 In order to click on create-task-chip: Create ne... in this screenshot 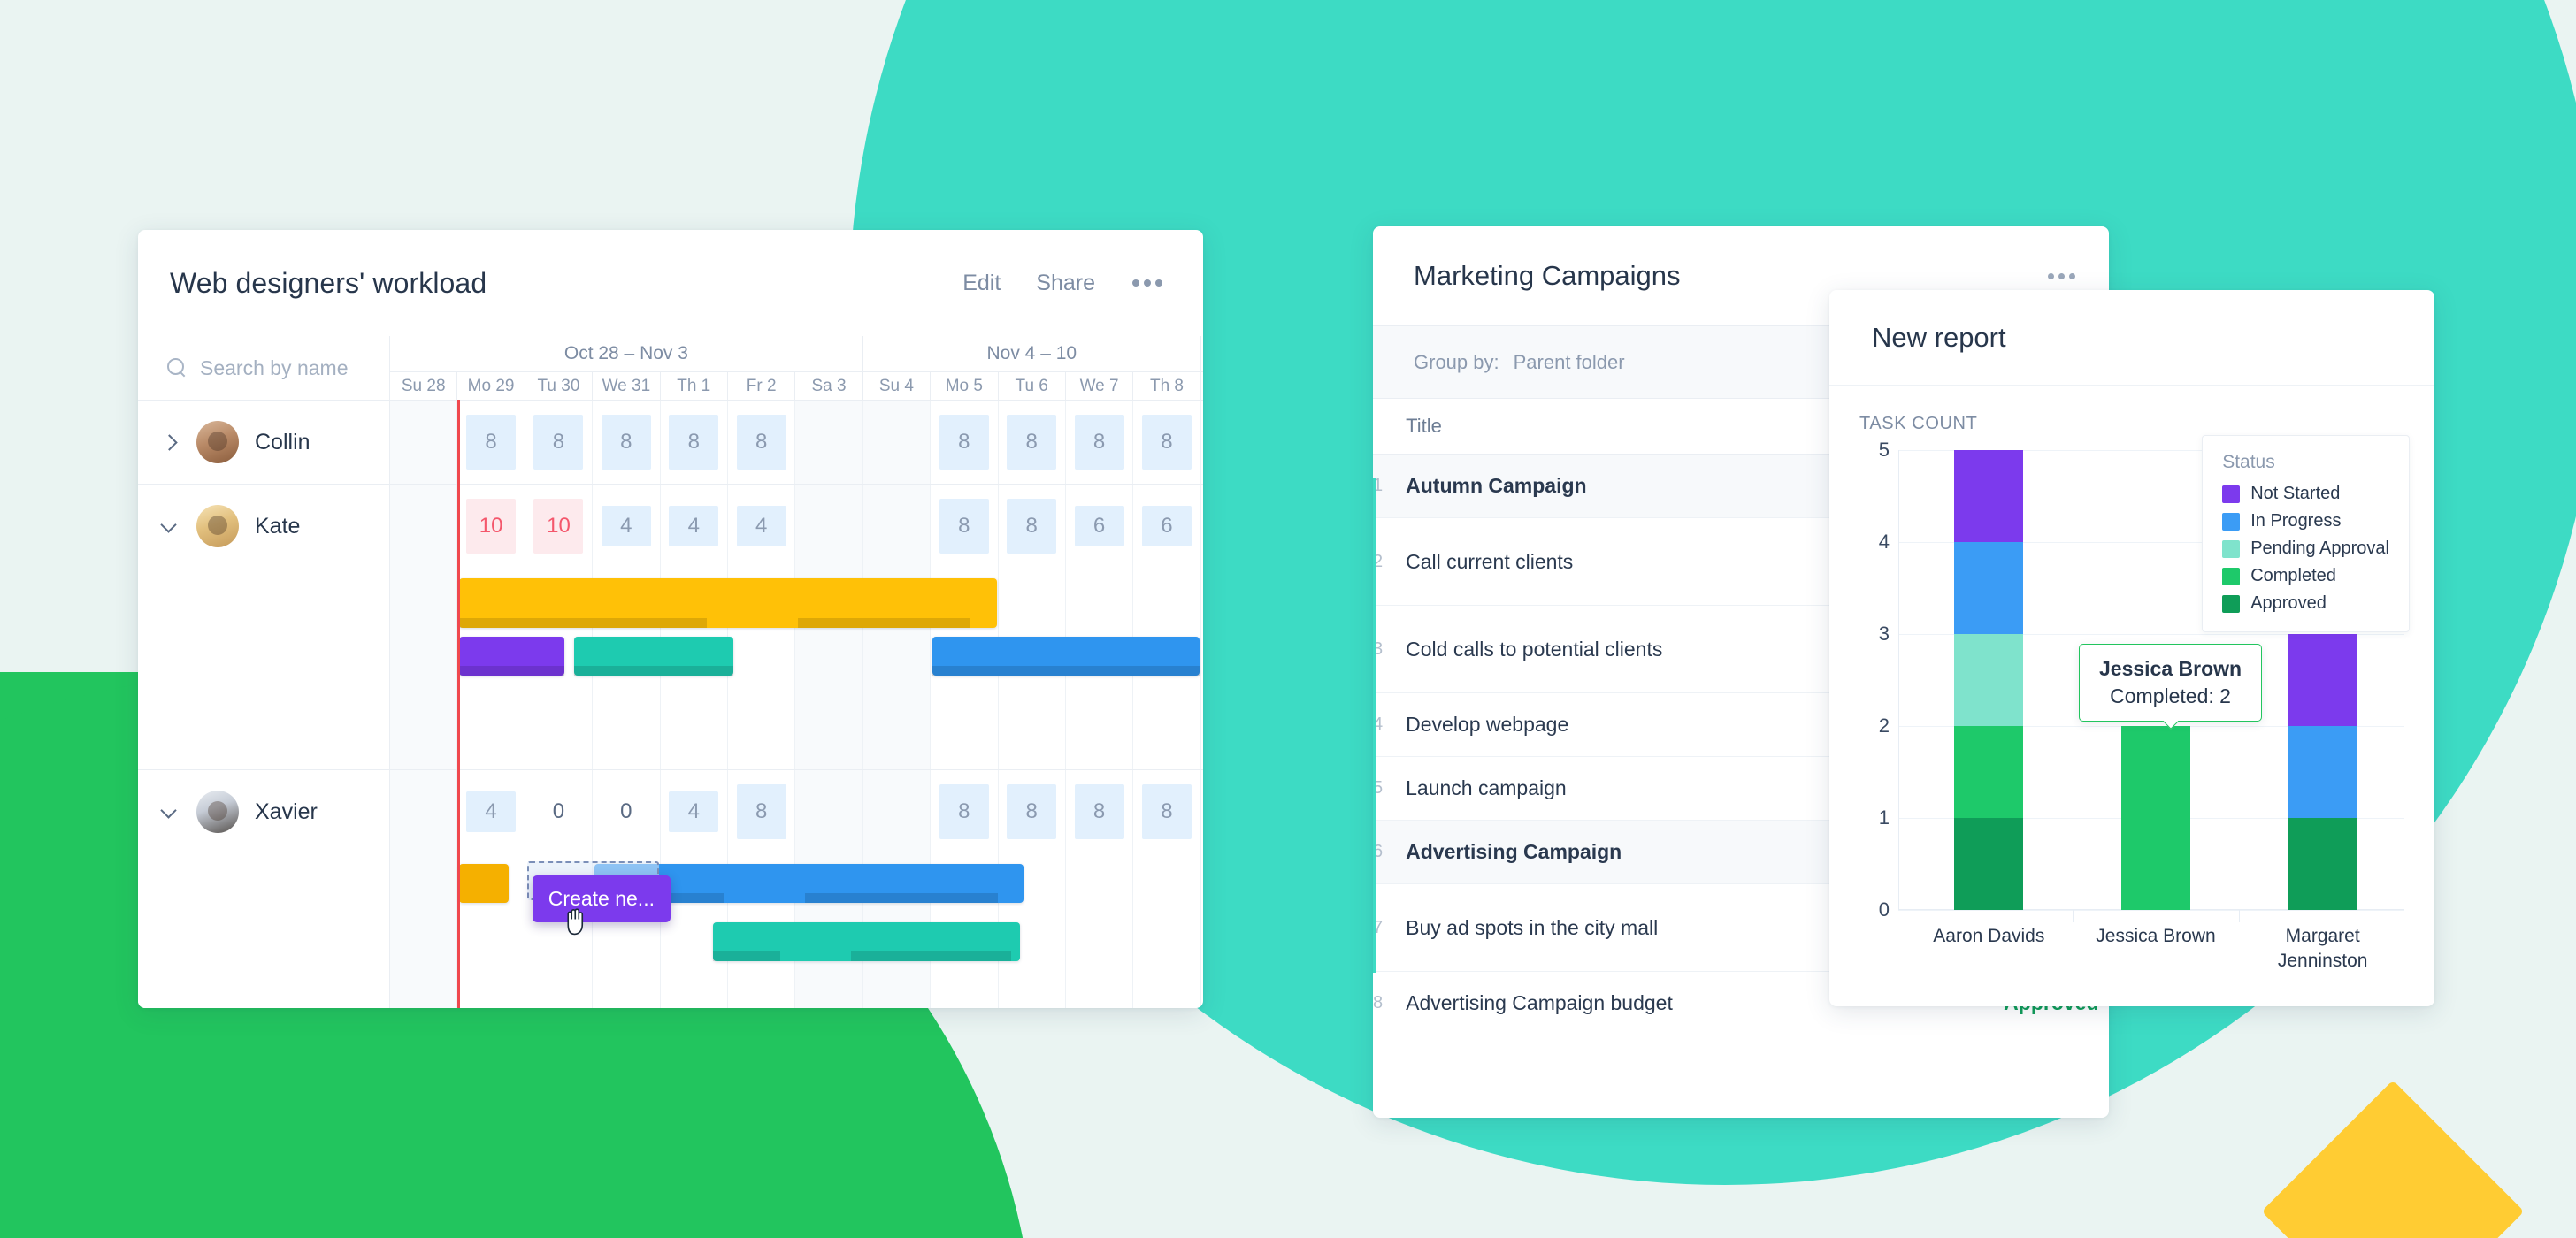, I will do `click(601, 898)`.